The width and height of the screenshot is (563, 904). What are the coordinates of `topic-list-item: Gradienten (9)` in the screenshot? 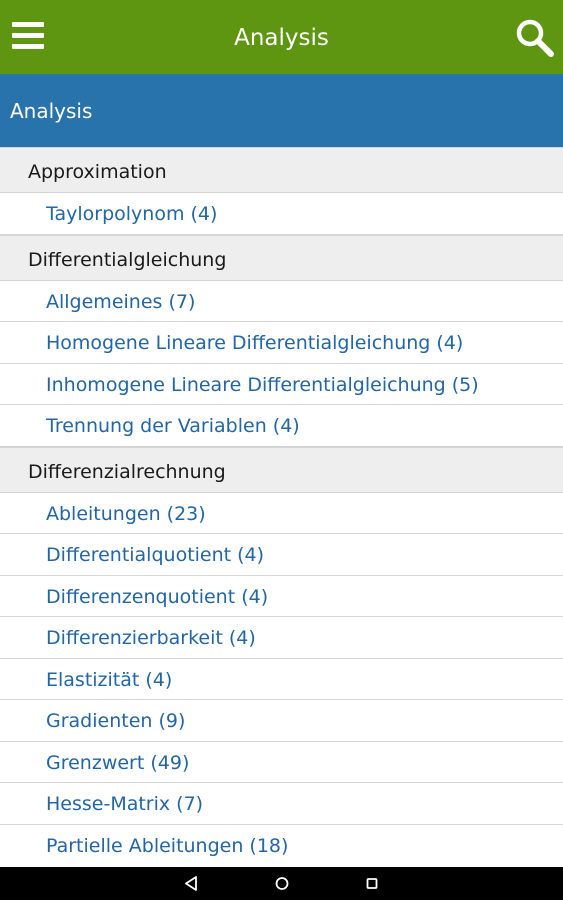 It's located at (281, 721).